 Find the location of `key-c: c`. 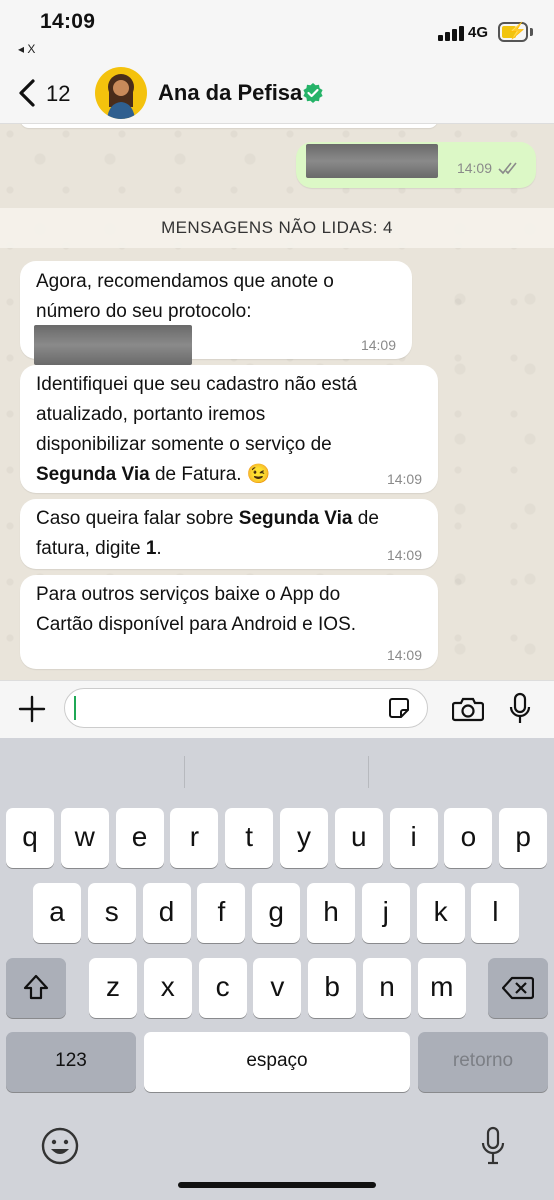

key-c: c is located at coordinates (222, 988).